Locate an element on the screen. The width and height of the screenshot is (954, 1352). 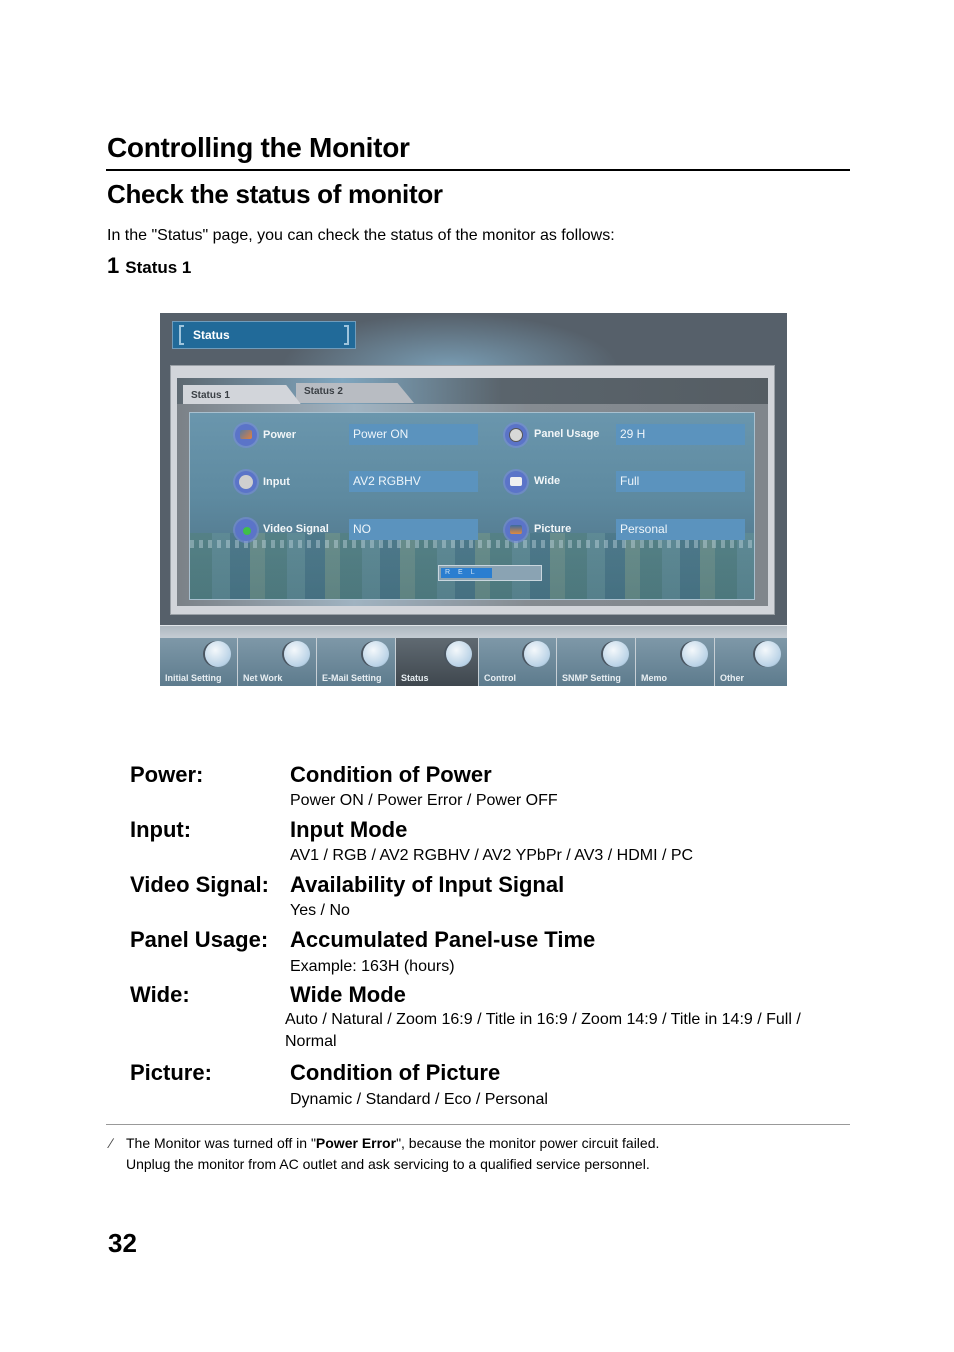
definition-term: Wide: is located at coordinates (160, 994).